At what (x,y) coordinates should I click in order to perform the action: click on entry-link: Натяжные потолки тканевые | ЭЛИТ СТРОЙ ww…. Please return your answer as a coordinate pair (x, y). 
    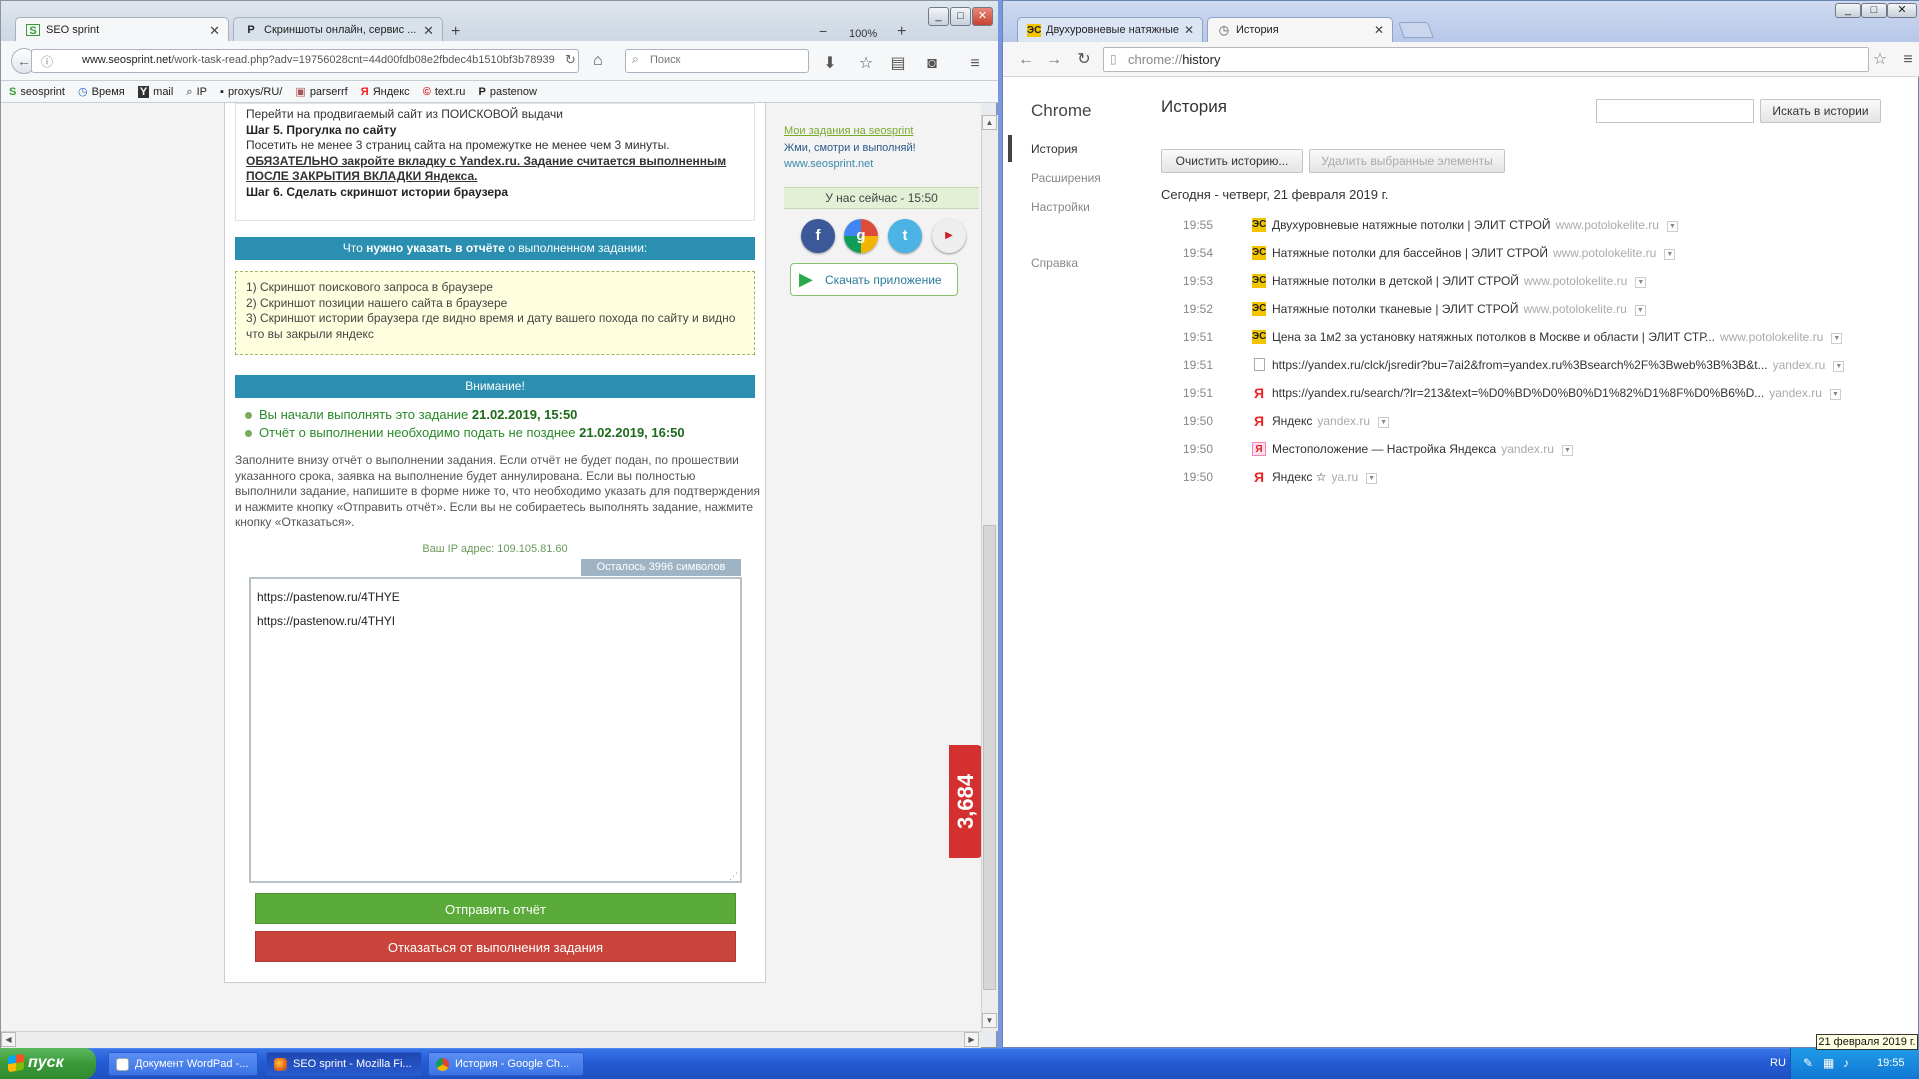
    Looking at the image, I should click on (1459, 309).